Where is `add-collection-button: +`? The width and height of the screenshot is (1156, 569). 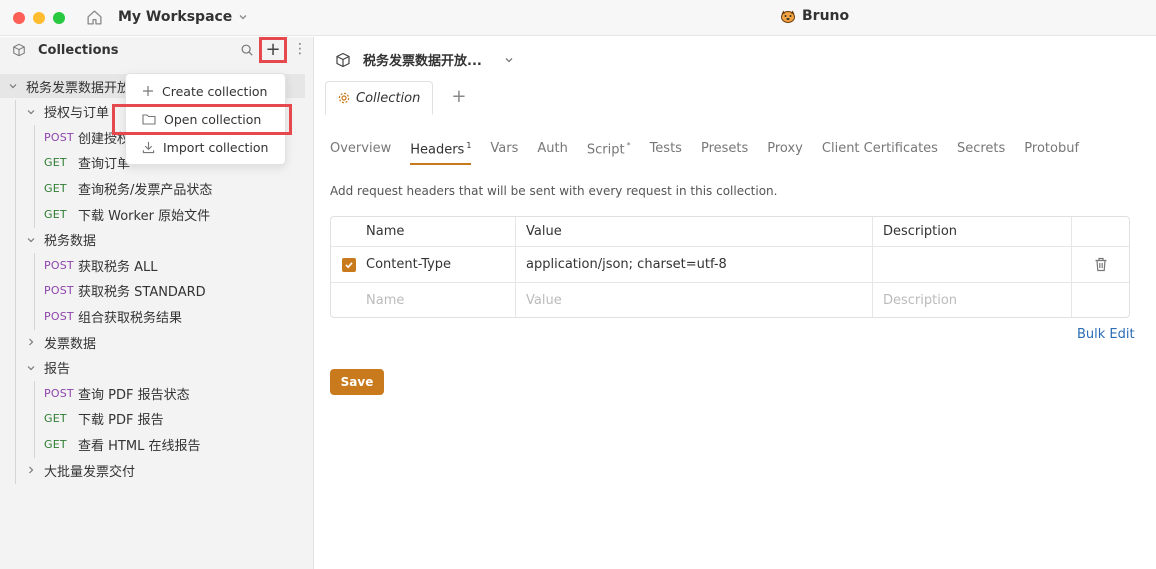
add-collection-button: + is located at coordinates (273, 50).